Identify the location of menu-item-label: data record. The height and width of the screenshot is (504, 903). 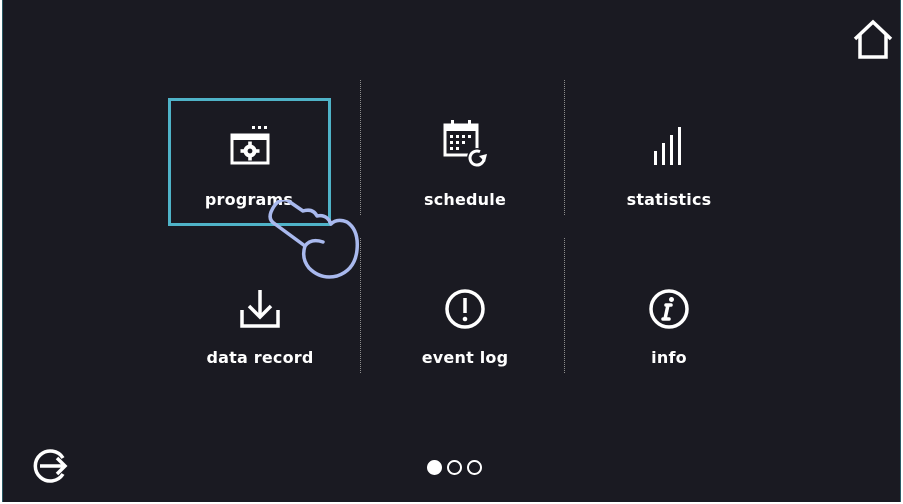
(260, 357).